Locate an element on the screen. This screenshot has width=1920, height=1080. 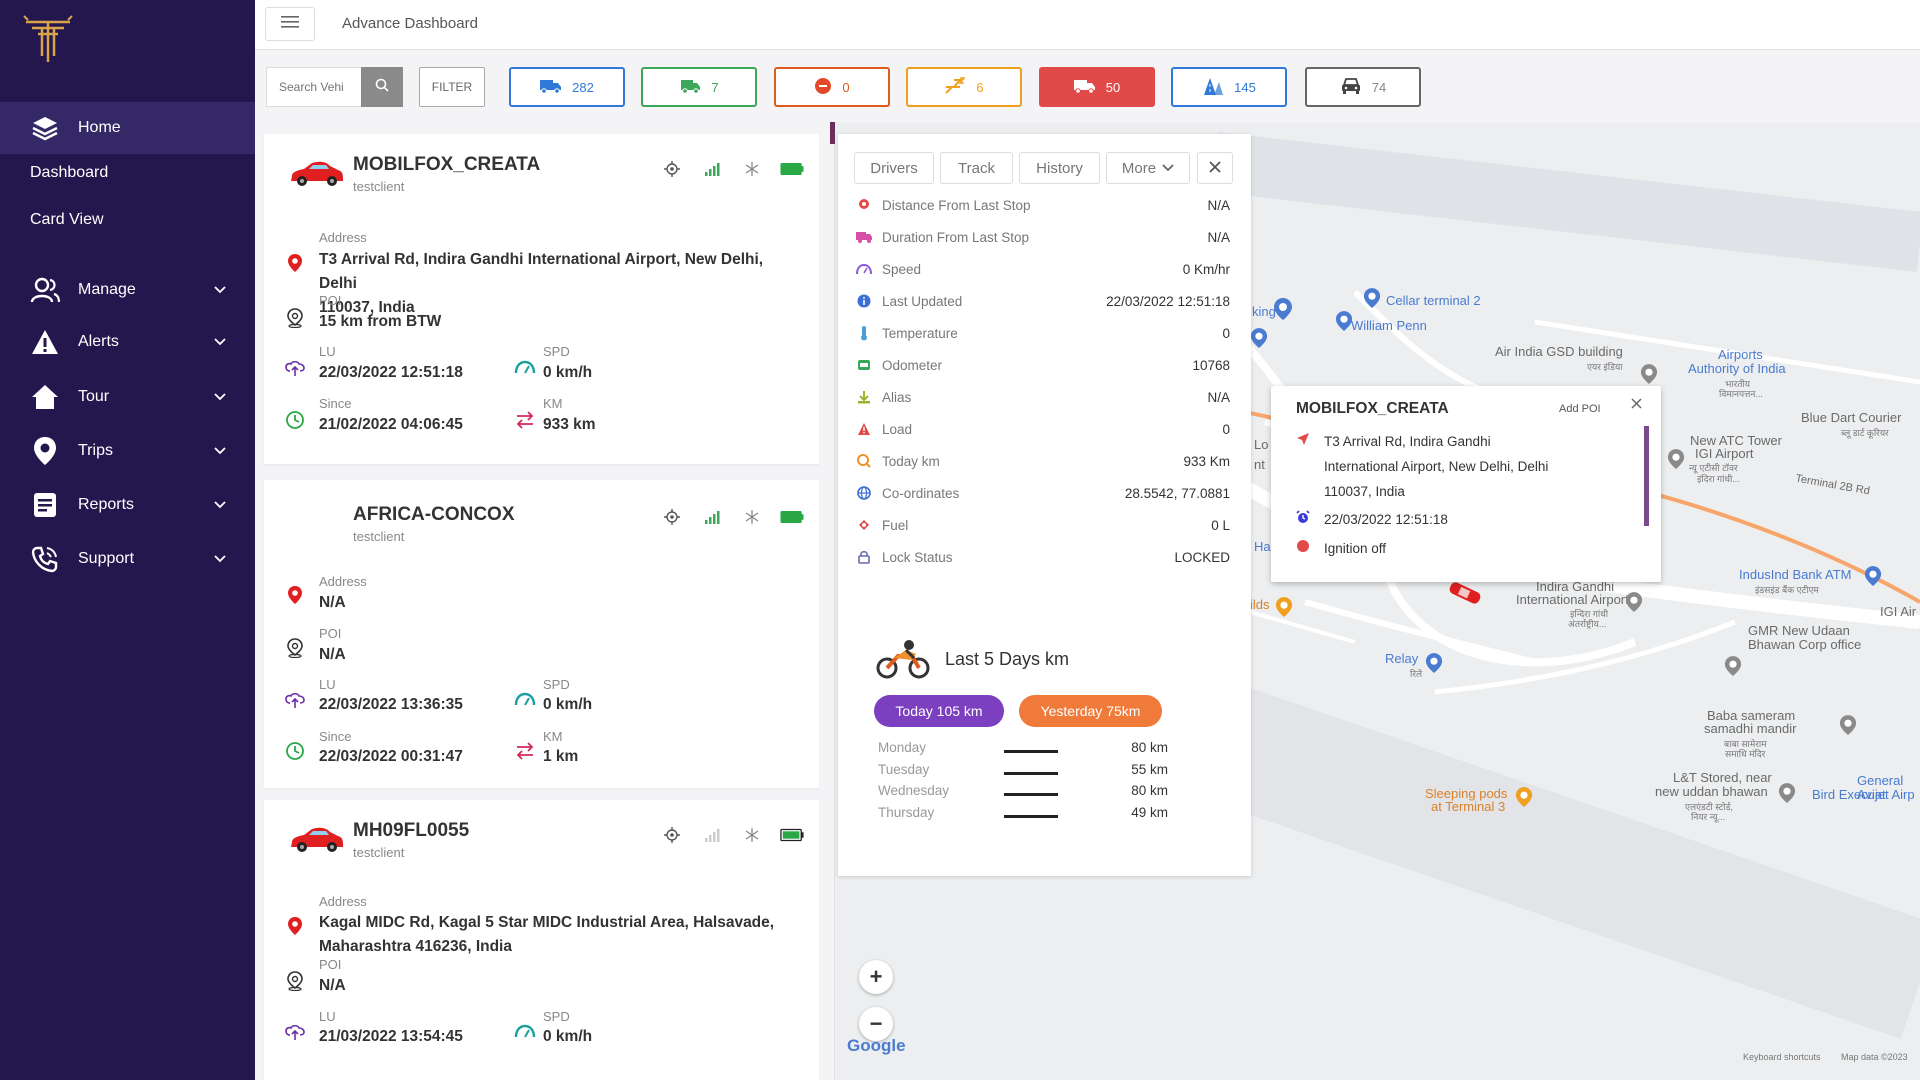
map-label: ilds is located at coordinates (1260, 605).